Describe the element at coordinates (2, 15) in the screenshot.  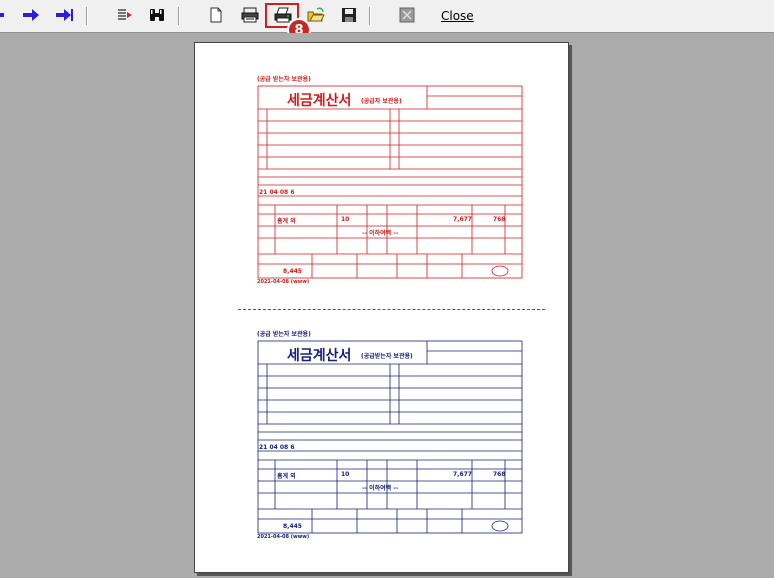
I see `first-page-icon` at that location.